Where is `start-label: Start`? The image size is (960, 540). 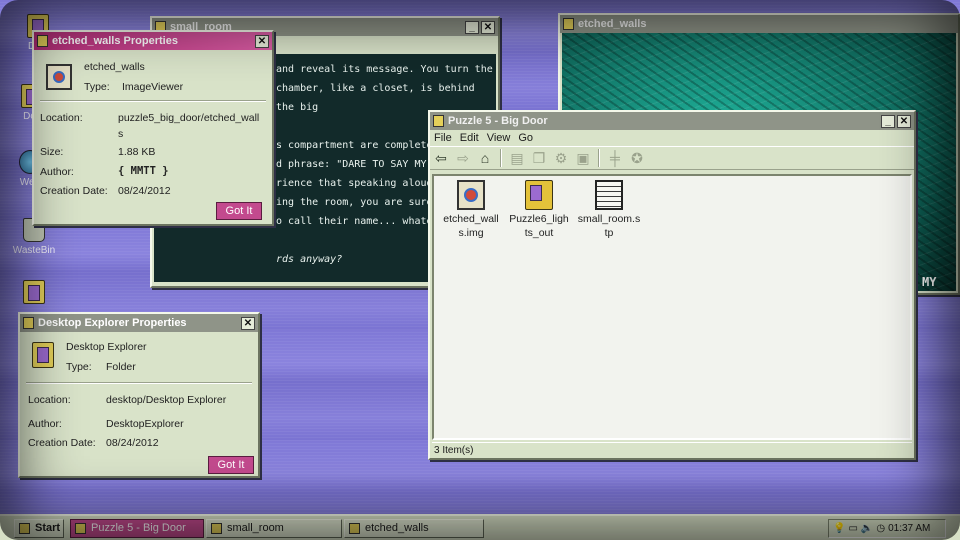
start-label: Start is located at coordinates (48, 528).